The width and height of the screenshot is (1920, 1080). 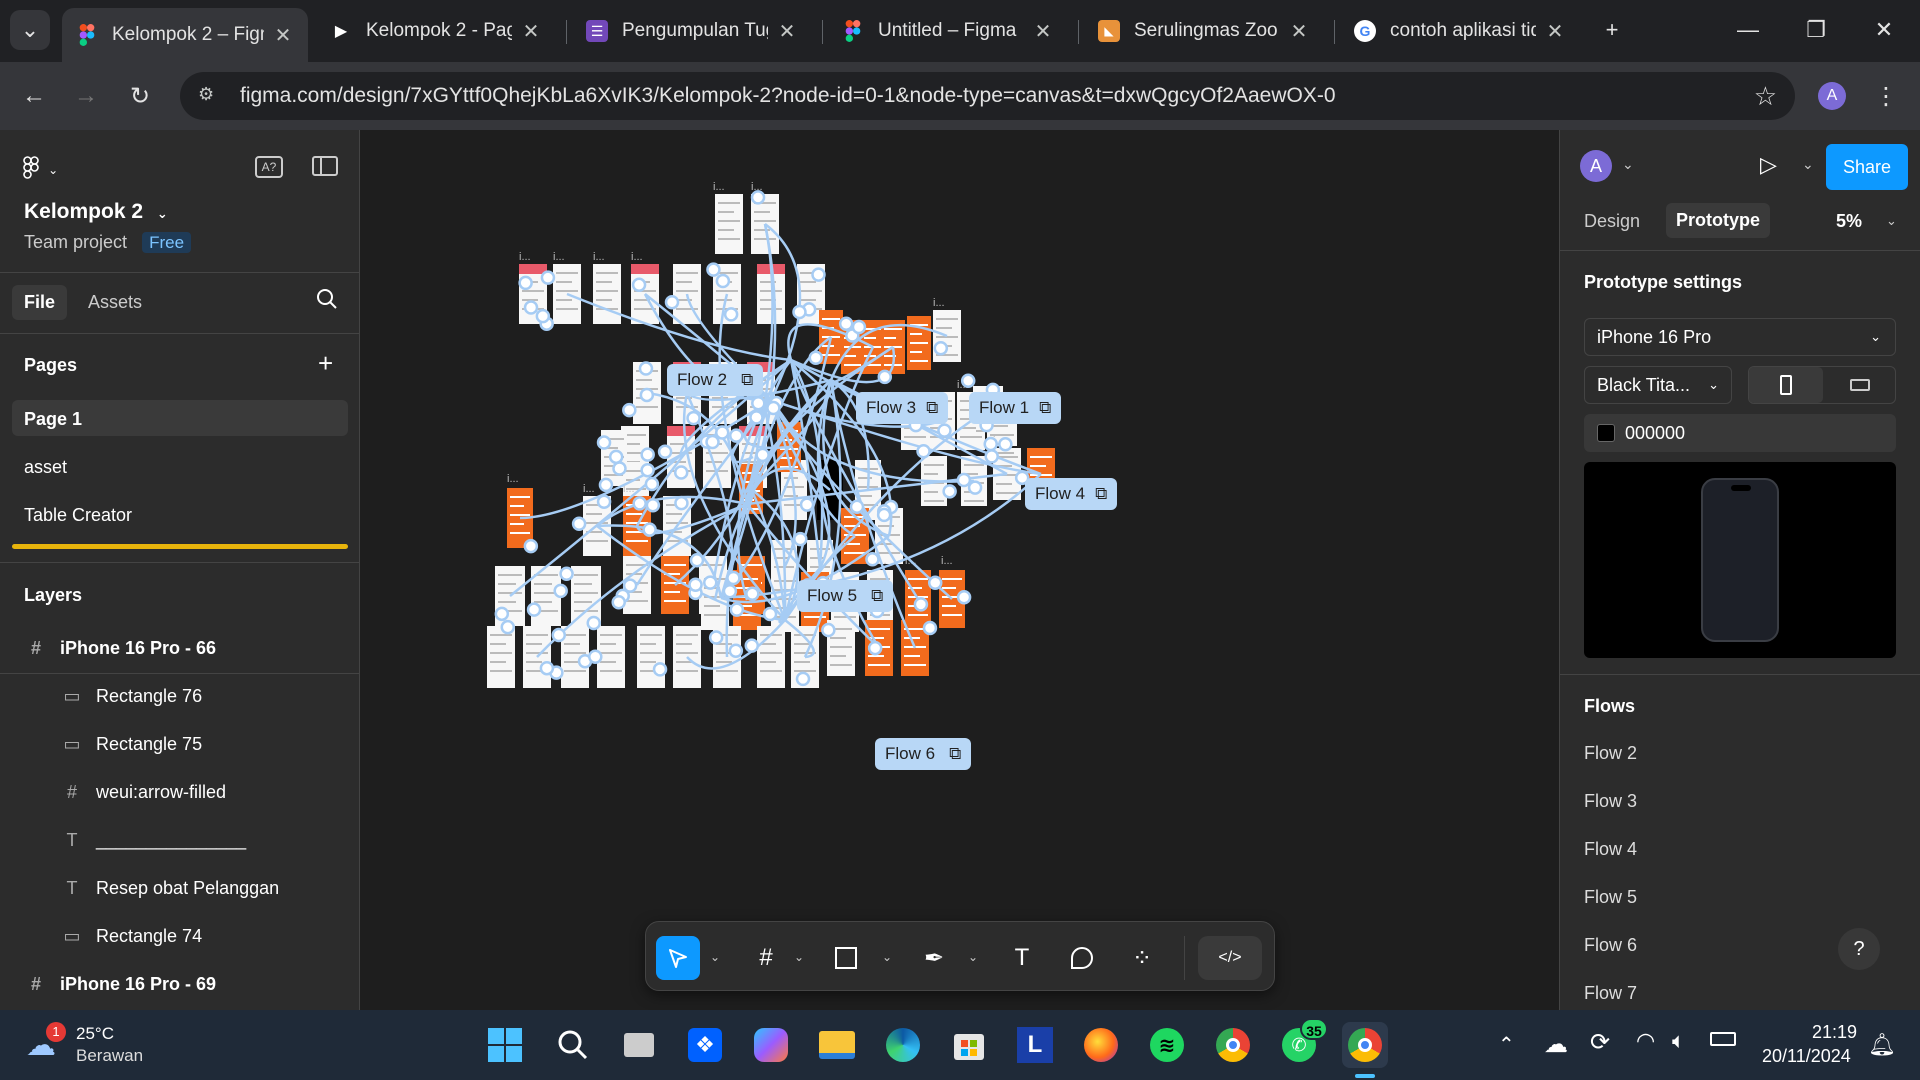 I want to click on spotify-app: ≋, so click(x=1167, y=1045).